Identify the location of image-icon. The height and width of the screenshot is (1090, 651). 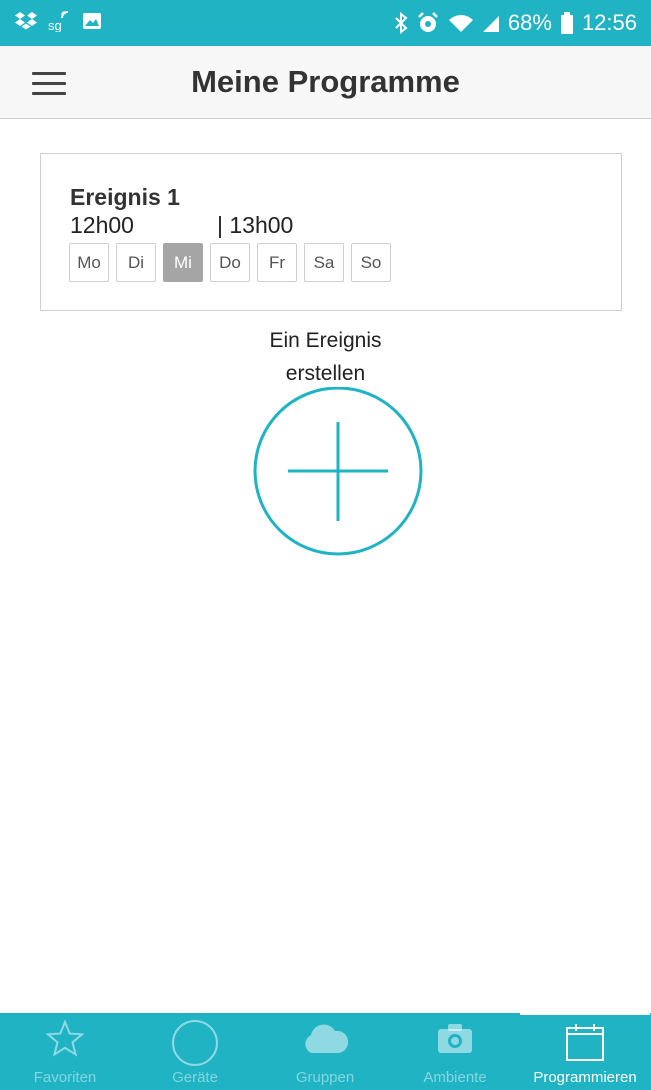
(92, 21).